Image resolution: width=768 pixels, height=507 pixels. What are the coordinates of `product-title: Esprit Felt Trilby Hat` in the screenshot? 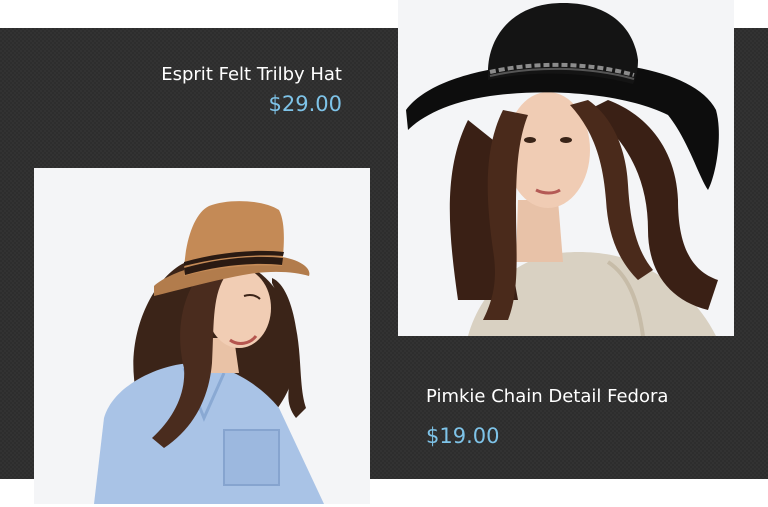 It's located at (251, 74).